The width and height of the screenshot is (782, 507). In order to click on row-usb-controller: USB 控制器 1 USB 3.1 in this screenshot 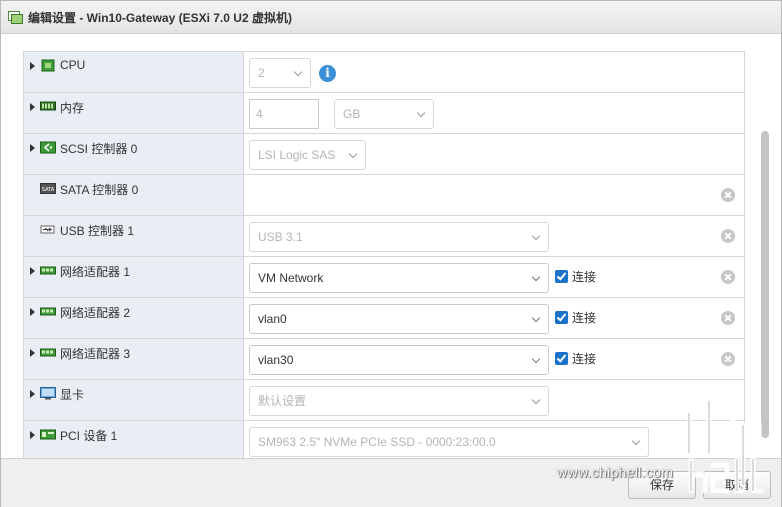, I will do `click(384, 236)`.